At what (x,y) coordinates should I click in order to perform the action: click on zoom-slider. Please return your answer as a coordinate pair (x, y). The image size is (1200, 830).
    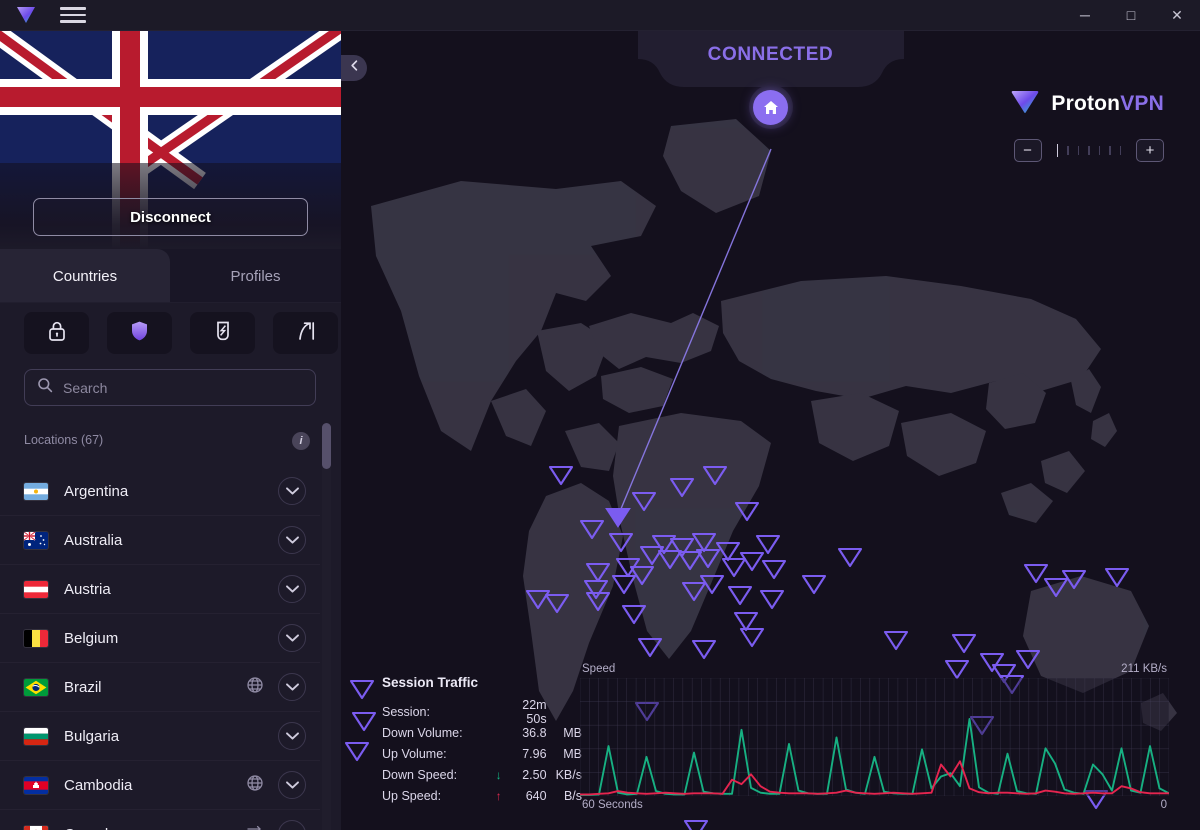
    Looking at the image, I should click on (1089, 150).